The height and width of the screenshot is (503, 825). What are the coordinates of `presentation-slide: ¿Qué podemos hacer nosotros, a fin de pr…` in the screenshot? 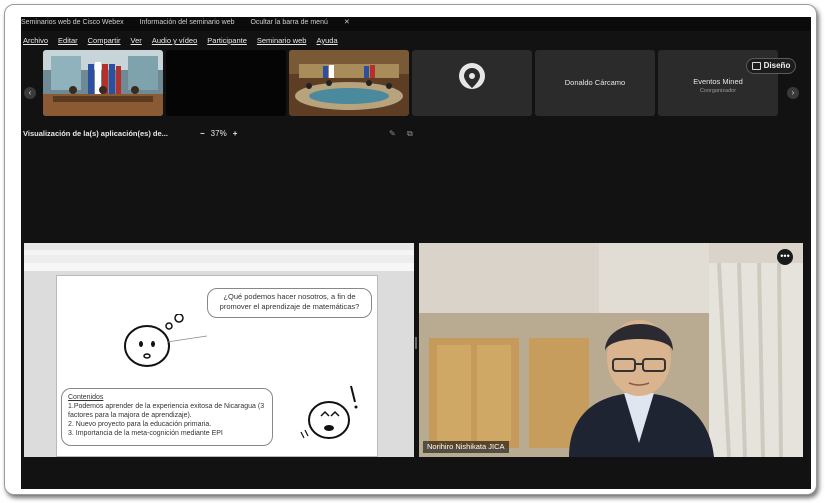 It's located at (217, 366).